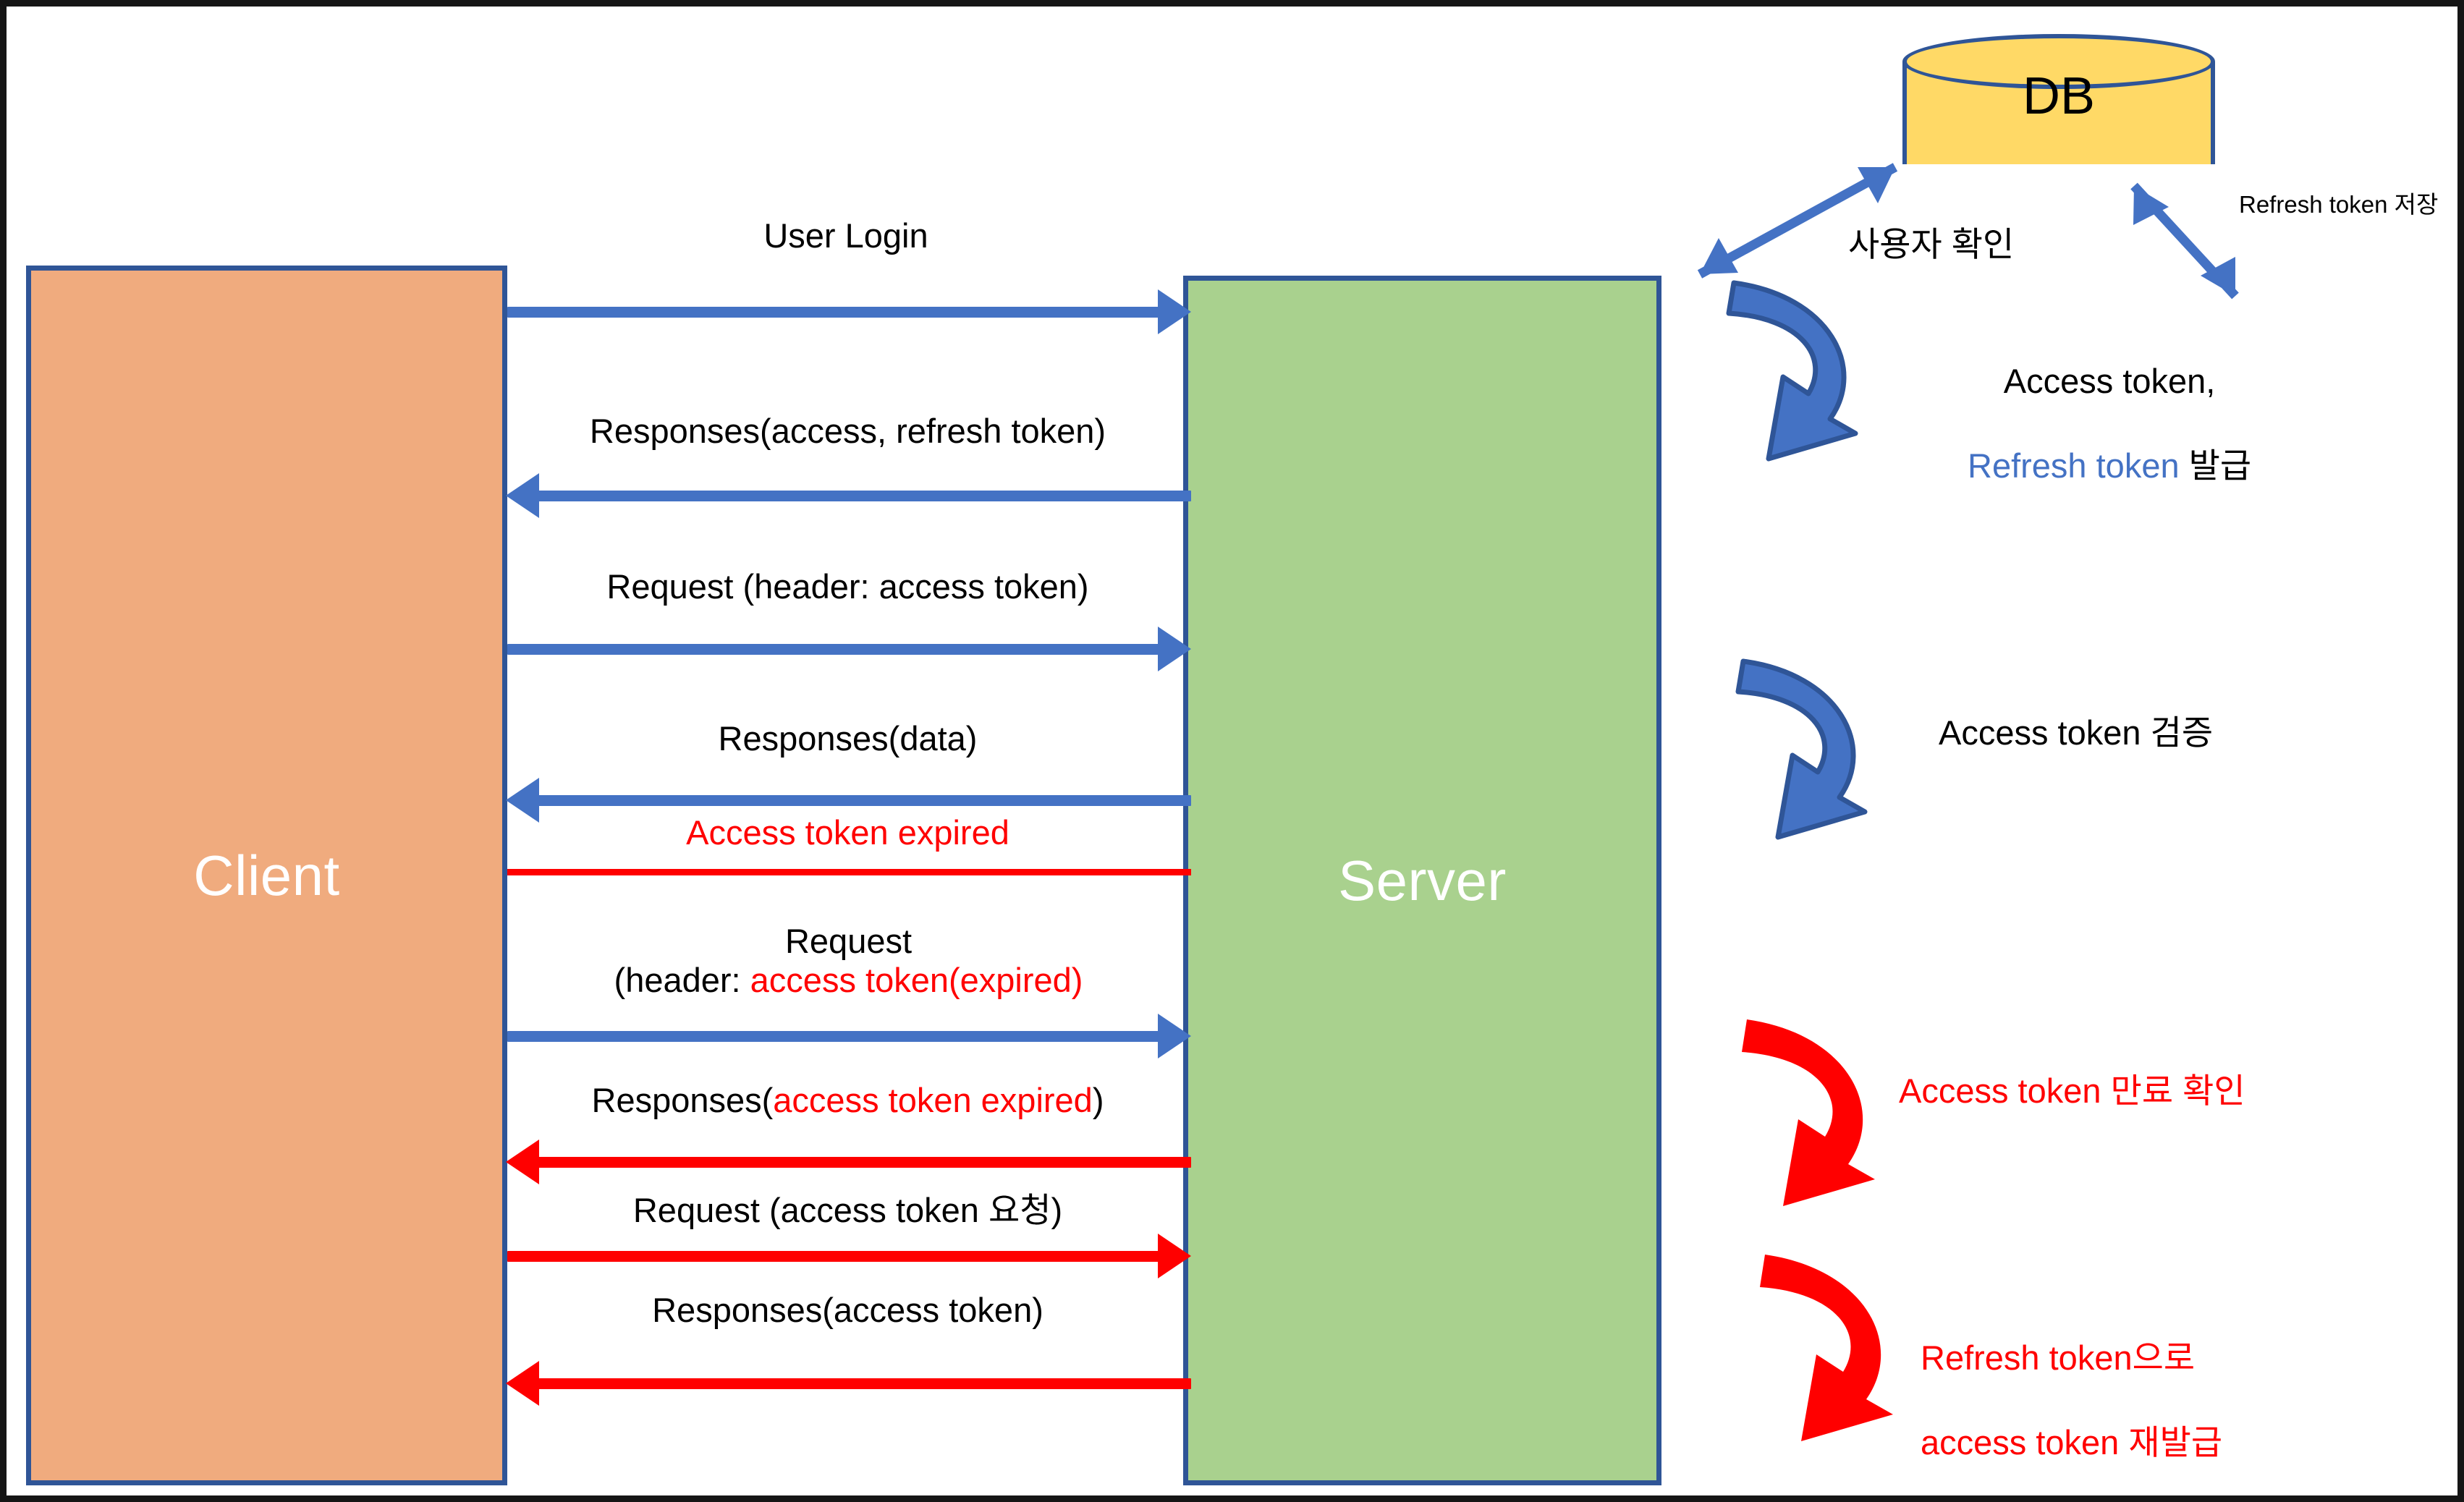 This screenshot has height=1502, width=2464. I want to click on server-label: Server, so click(1422, 881).